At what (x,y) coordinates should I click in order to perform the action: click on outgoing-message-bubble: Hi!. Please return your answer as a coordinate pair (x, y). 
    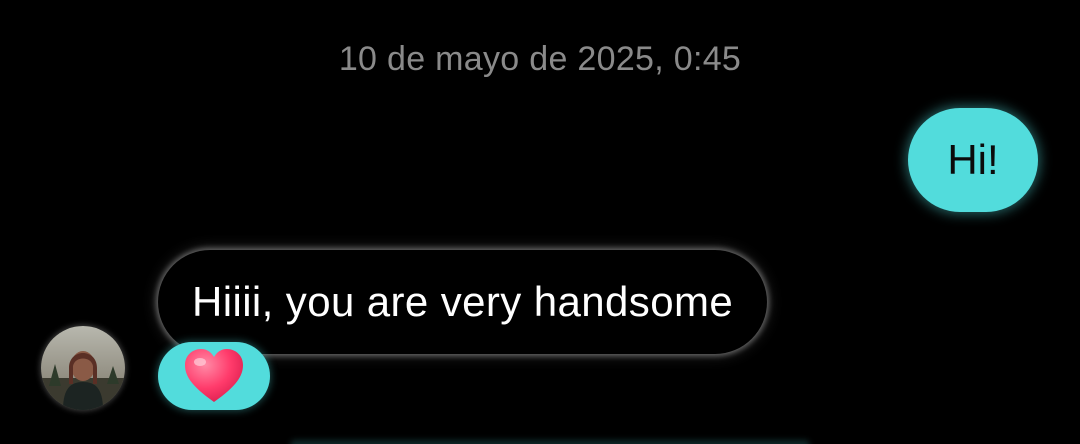
    Looking at the image, I should click on (973, 160).